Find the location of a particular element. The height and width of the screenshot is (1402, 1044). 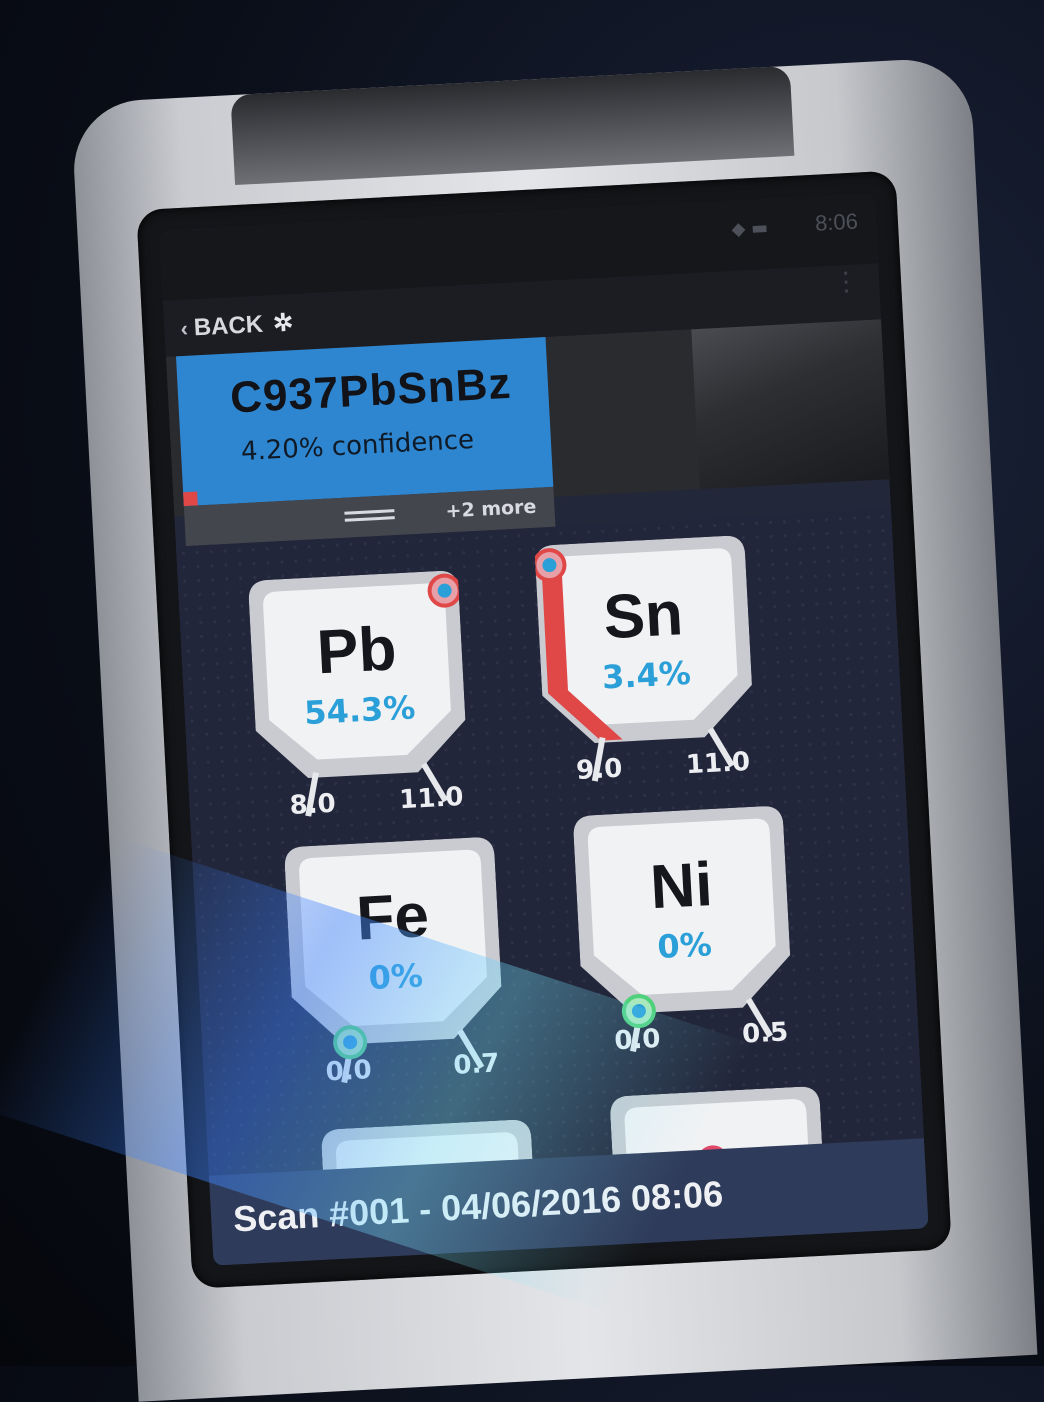

back-button: ‹ BACK ✲ is located at coordinates (237, 325).